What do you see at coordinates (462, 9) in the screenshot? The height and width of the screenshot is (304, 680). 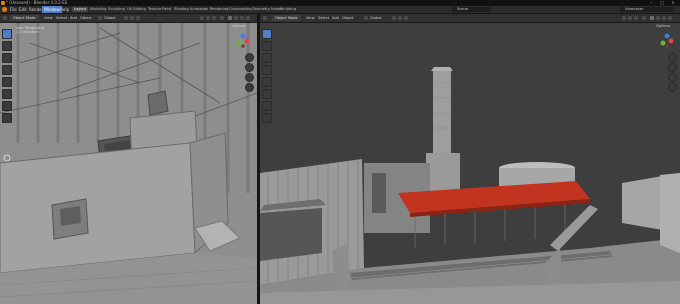 I see `scene-name: Scene` at bounding box center [462, 9].